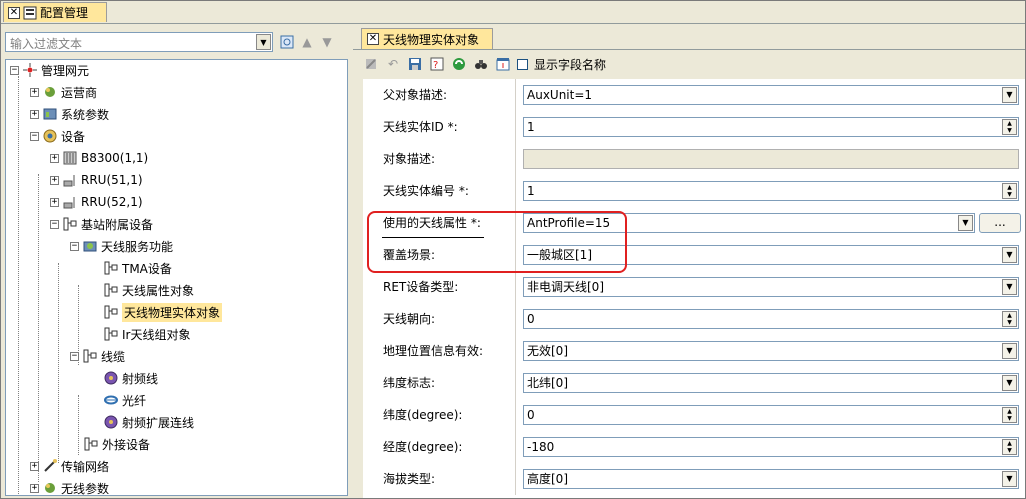 Image resolution: width=1026 pixels, height=499 pixels. What do you see at coordinates (689, 38) in the screenshot?
I see `detail-tab-strip: ✕ 天线物理实体对象` at bounding box center [689, 38].